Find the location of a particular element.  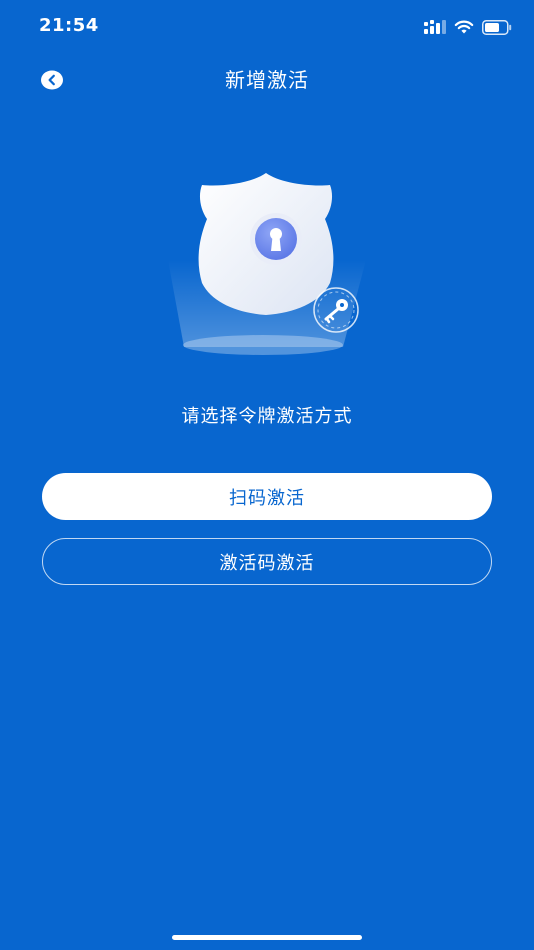

scan-activate-label: 扫码激活 is located at coordinates (267, 498).